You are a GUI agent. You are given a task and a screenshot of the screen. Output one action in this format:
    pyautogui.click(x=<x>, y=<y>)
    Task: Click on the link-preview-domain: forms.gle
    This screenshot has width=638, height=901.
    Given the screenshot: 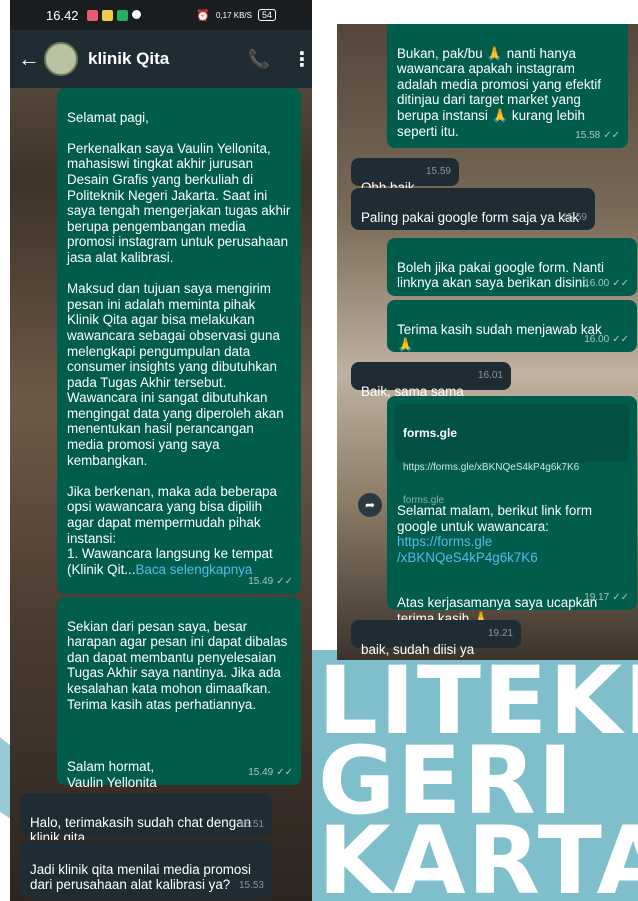 What is the action you would take?
    pyautogui.click(x=424, y=500)
    